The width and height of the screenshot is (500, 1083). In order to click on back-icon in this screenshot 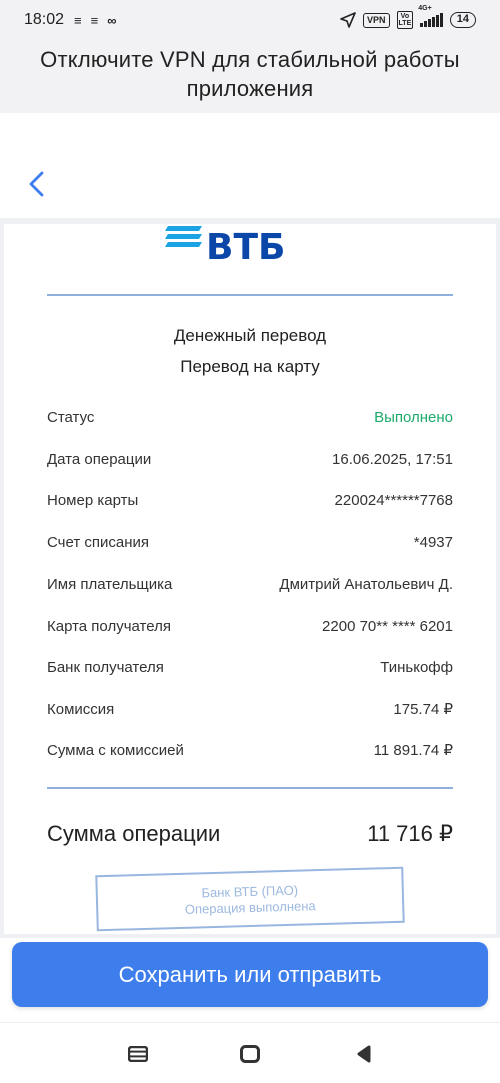, I will do `click(364, 1054)`.